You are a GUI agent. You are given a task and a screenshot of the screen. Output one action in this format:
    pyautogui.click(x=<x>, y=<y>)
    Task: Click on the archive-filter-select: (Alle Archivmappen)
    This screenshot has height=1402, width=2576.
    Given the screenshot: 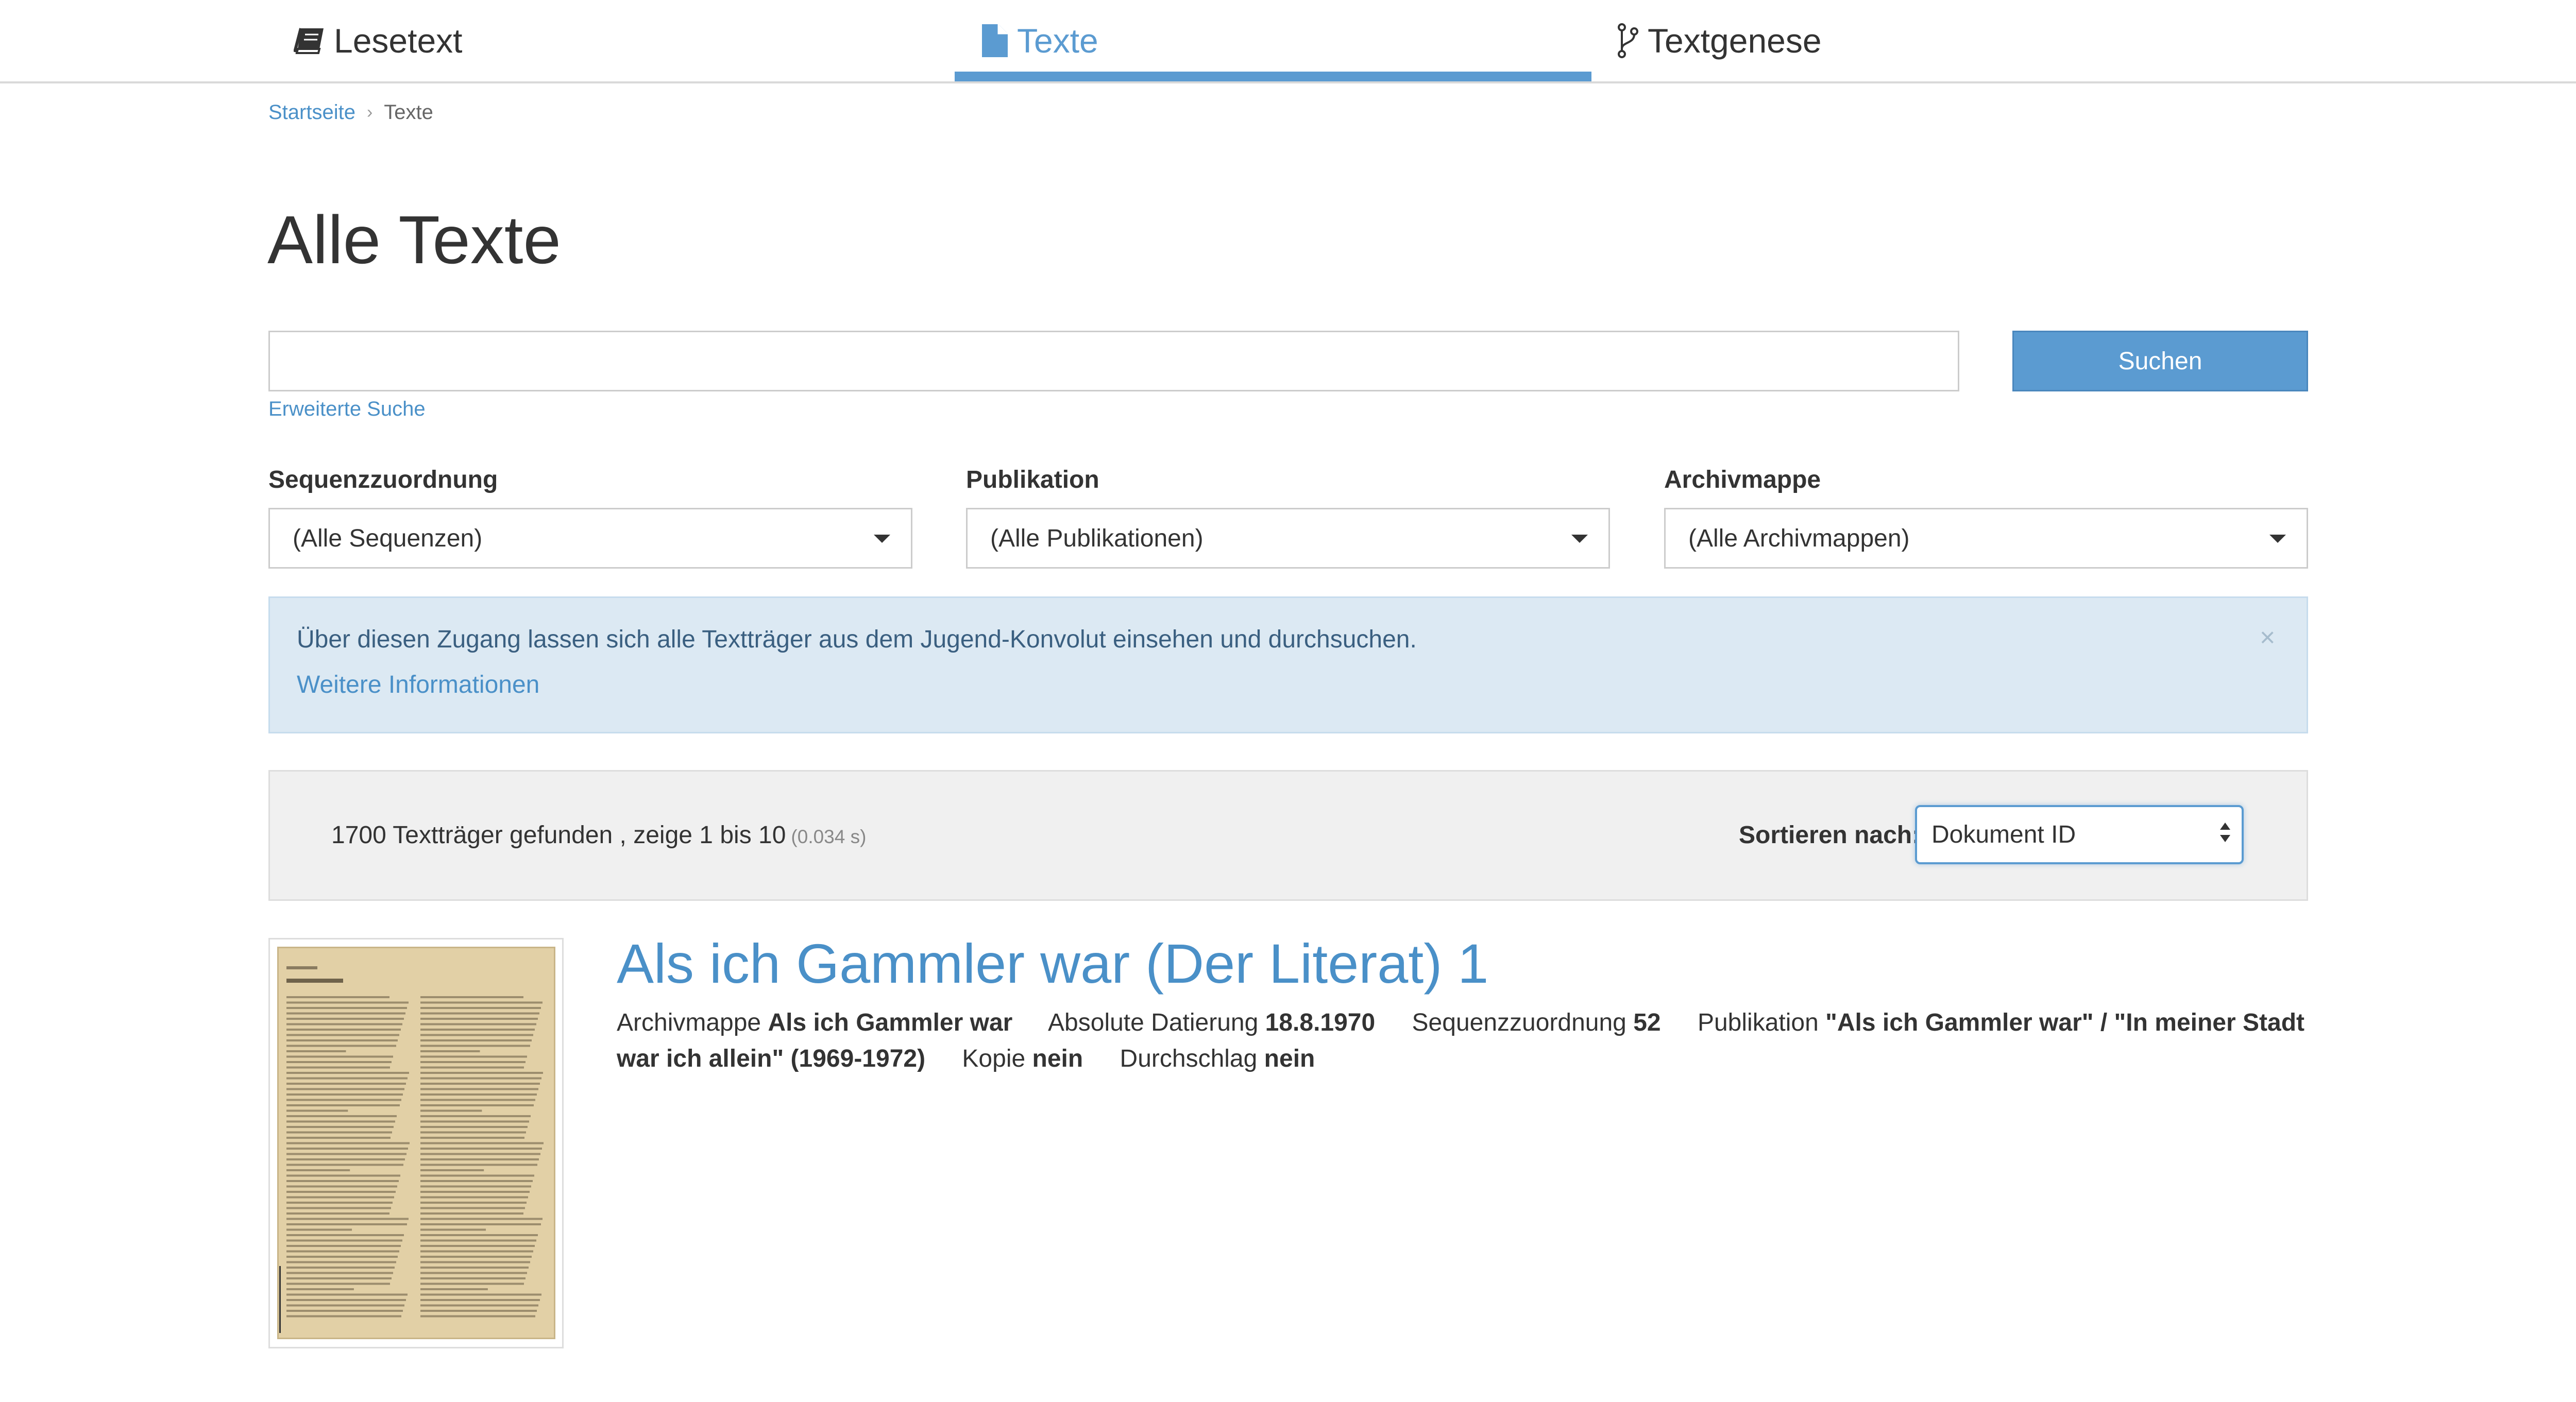 What is the action you would take?
    pyautogui.click(x=1986, y=538)
    